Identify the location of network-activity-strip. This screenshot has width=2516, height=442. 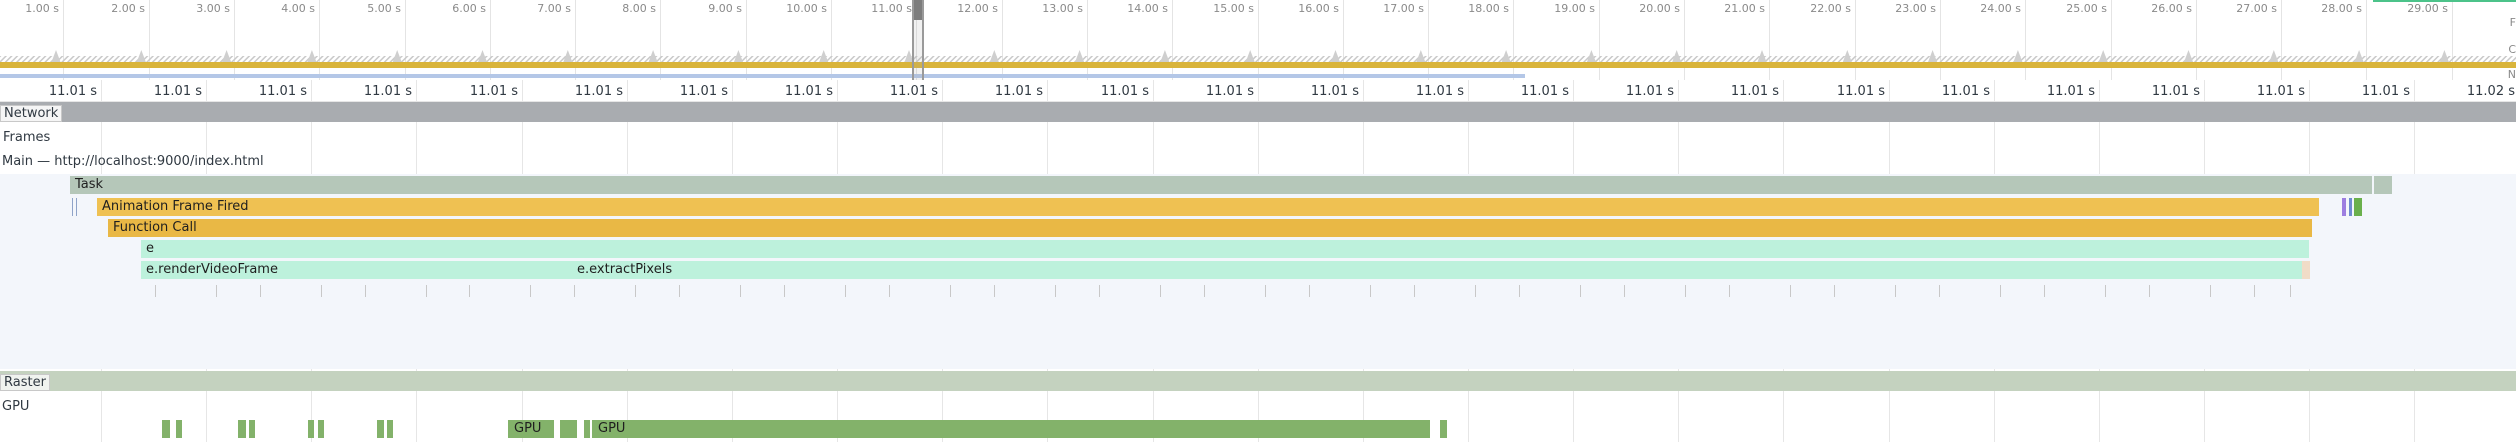
(762, 76).